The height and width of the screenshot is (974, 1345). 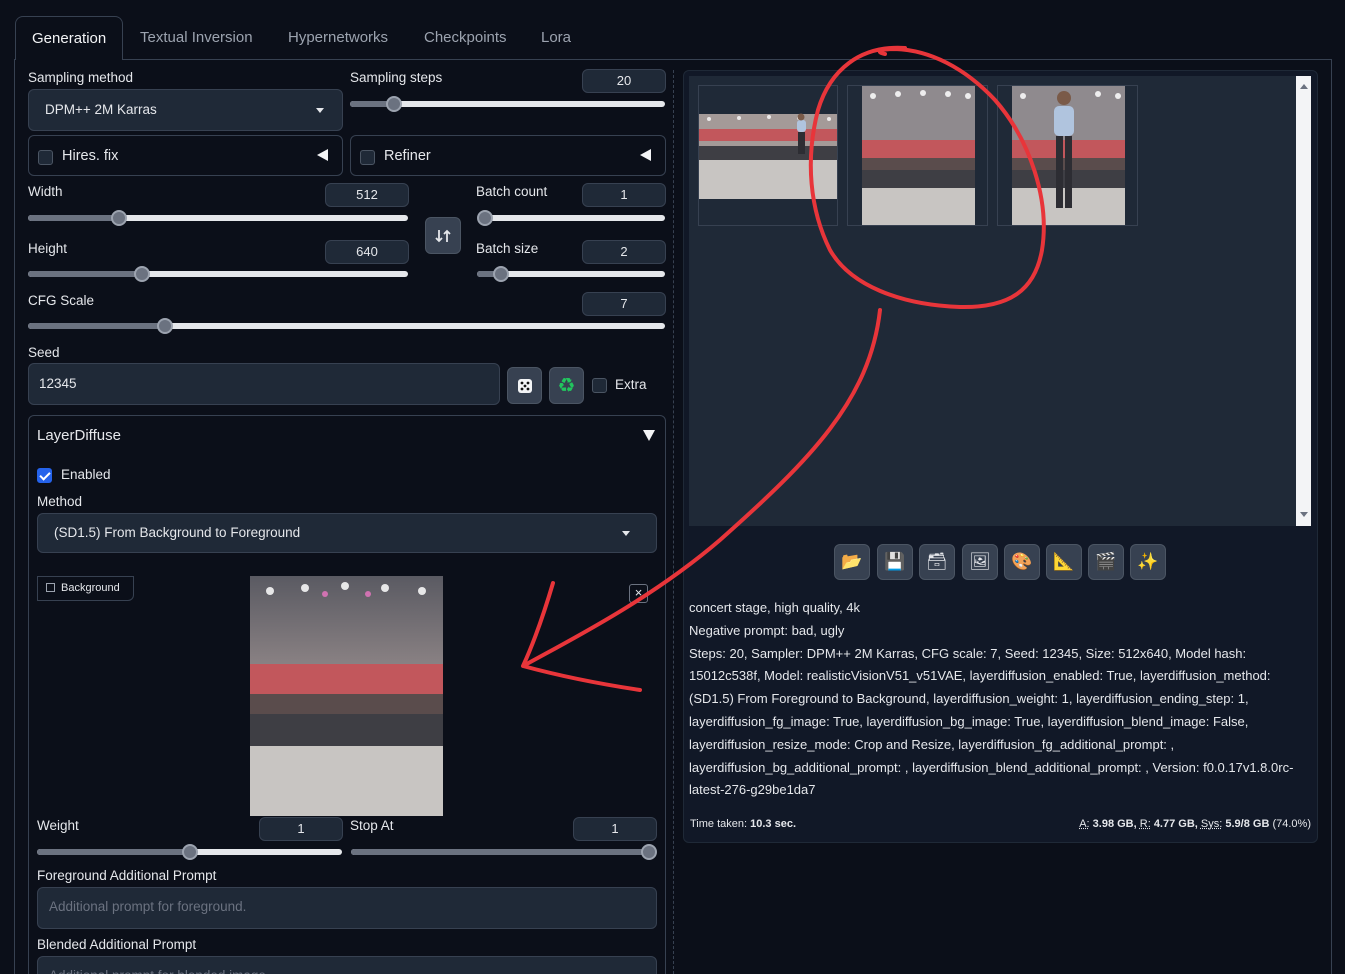 What do you see at coordinates (346, 696) in the screenshot?
I see `background-image` at bounding box center [346, 696].